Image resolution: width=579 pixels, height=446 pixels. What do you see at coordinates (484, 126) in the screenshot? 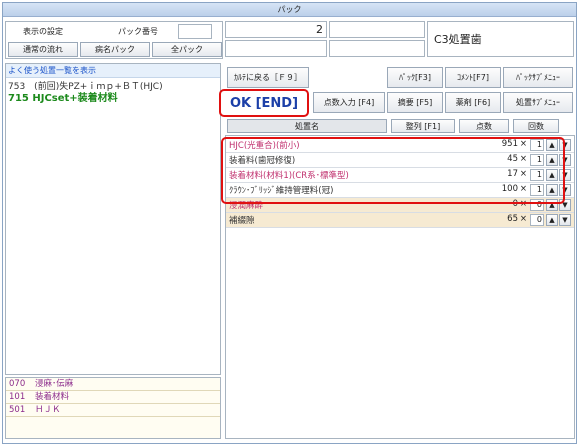
I see `column-points: 点数` at bounding box center [484, 126].